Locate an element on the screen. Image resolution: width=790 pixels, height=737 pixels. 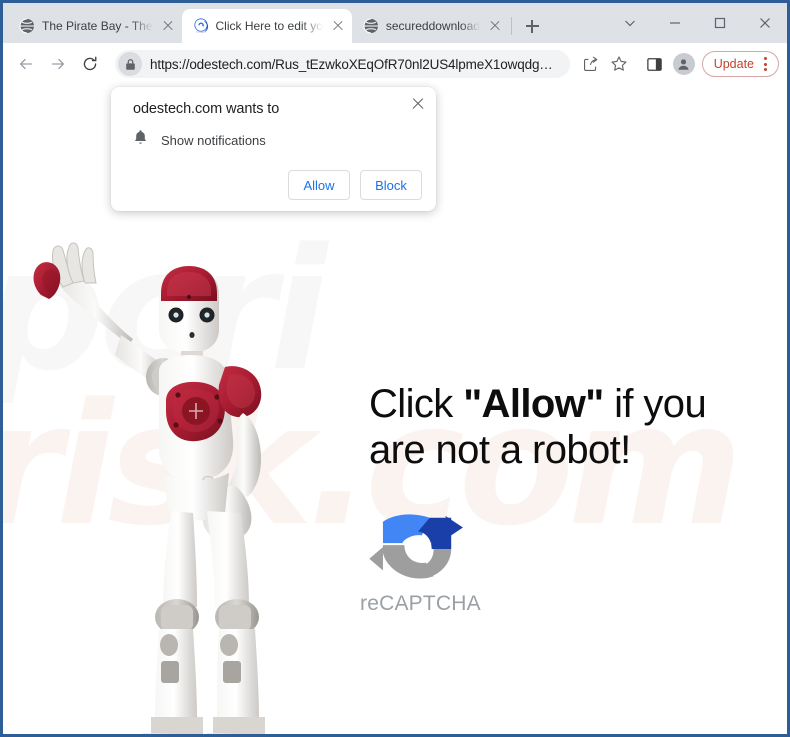
tab-click-here-to-edit: Click Here to edit yo is located at coordinates (266, 26).